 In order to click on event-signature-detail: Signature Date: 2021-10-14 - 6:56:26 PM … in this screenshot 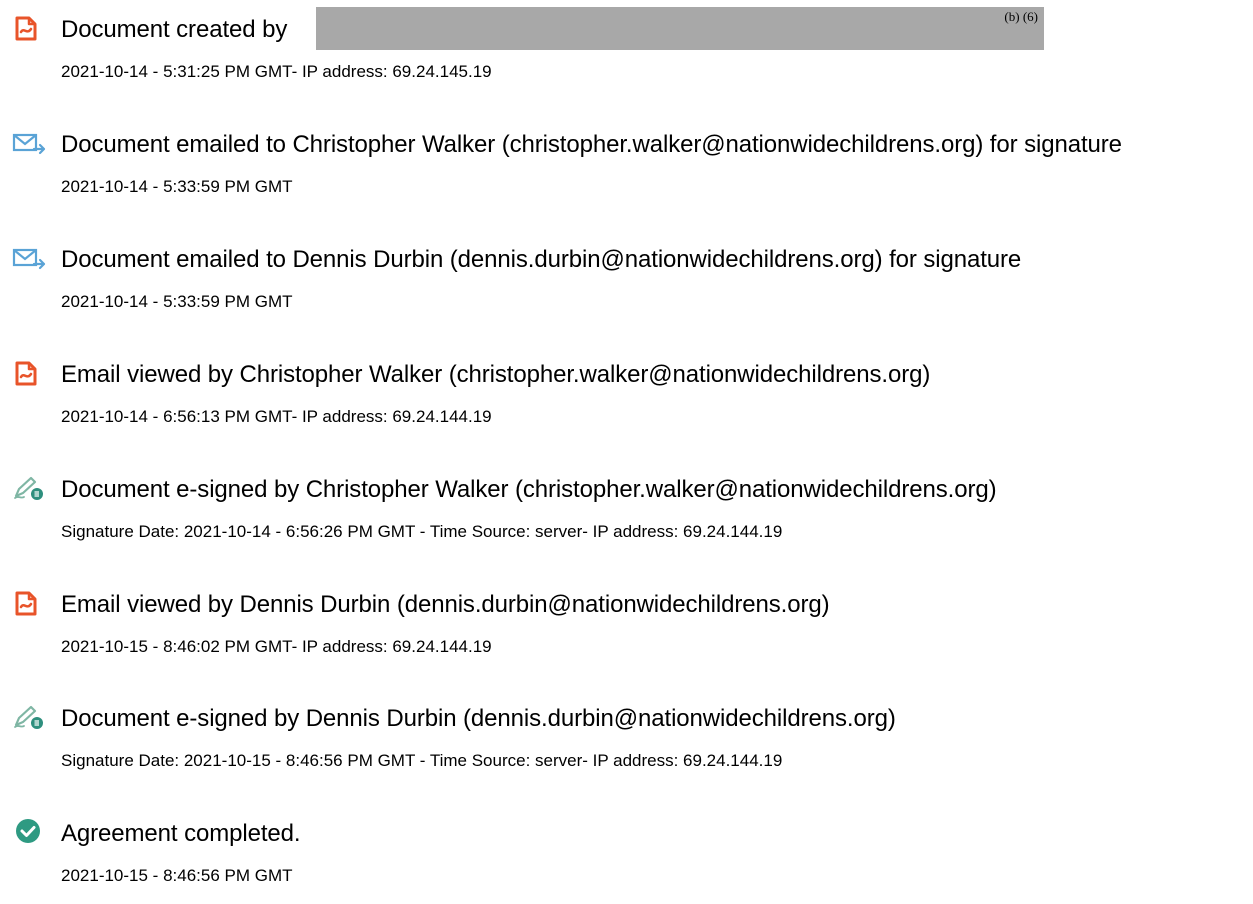, I will do `click(422, 531)`.